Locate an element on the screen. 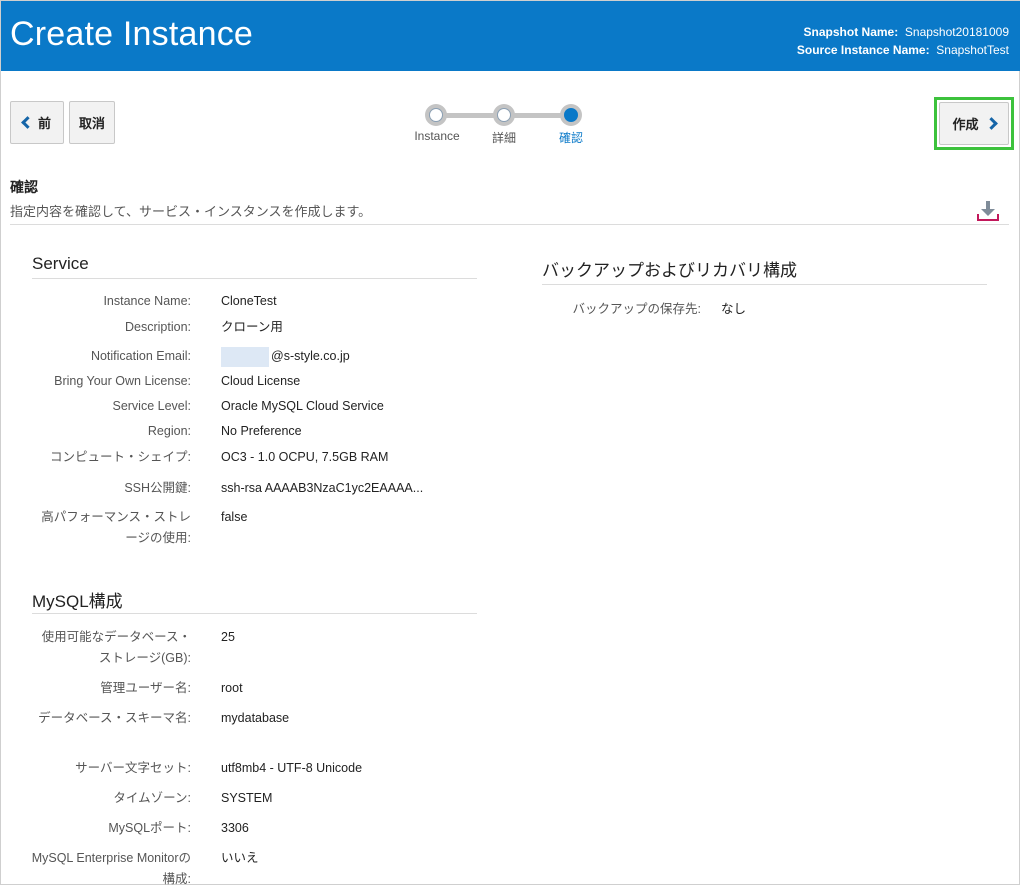 The height and width of the screenshot is (885, 1020). row-key: MySQL Enterprise Monitorの構成: is located at coordinates (111, 868).